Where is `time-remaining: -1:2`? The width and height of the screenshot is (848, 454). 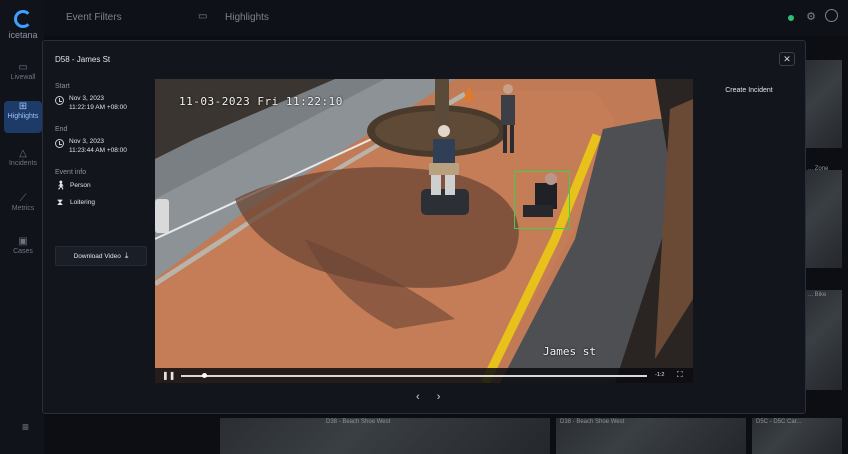 time-remaining: -1:2 is located at coordinates (660, 375).